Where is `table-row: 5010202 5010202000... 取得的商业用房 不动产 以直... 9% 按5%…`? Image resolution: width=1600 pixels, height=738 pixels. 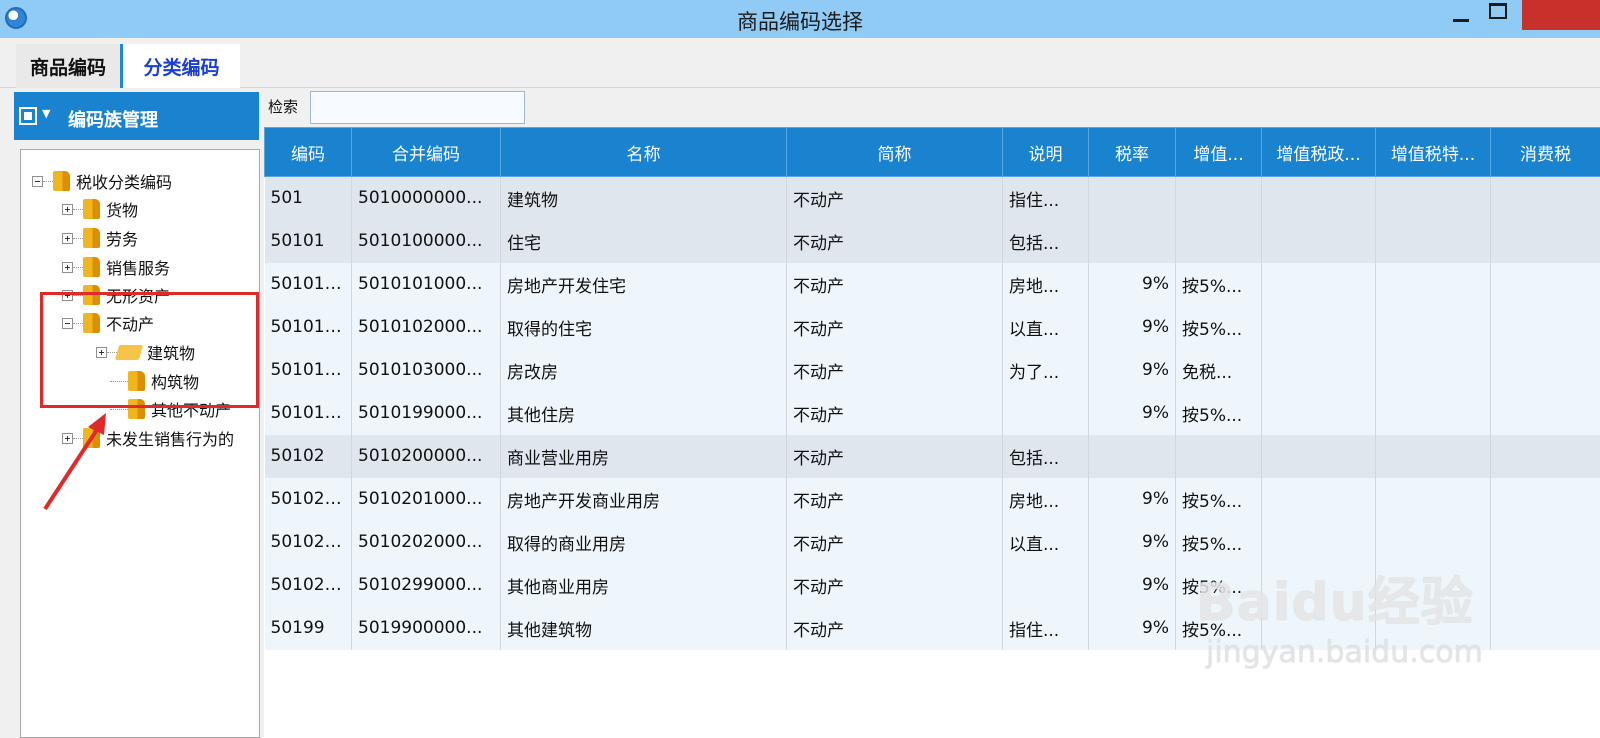
table-row: 5010202 5010202000... 取得的商业用房 不动产 以直... 9% 按5%… is located at coordinates (932, 542).